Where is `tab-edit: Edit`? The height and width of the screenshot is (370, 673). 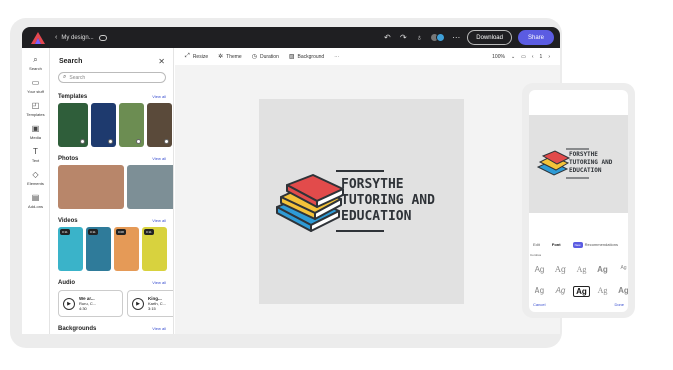
tab-edit: Edit is located at coordinates (536, 244).